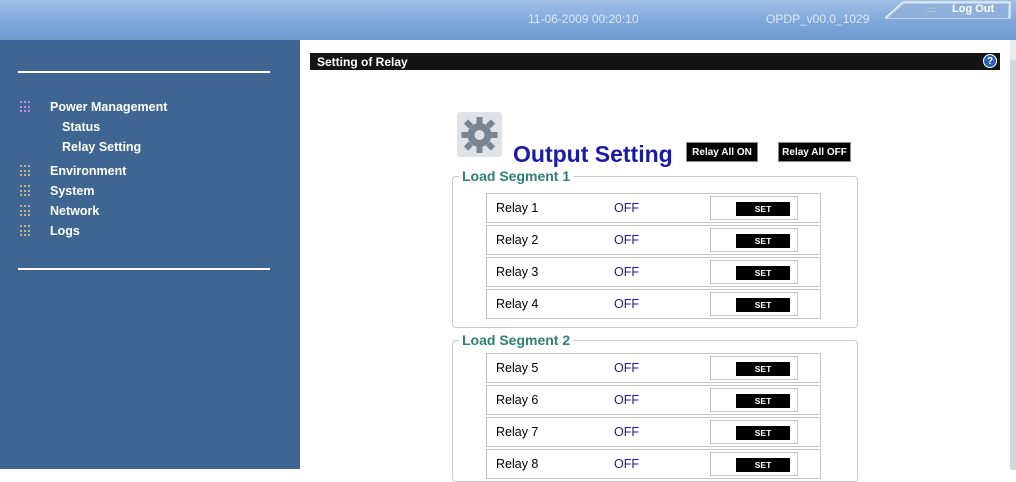 The image size is (1016, 482). I want to click on logout-label: Log Out, so click(973, 9).